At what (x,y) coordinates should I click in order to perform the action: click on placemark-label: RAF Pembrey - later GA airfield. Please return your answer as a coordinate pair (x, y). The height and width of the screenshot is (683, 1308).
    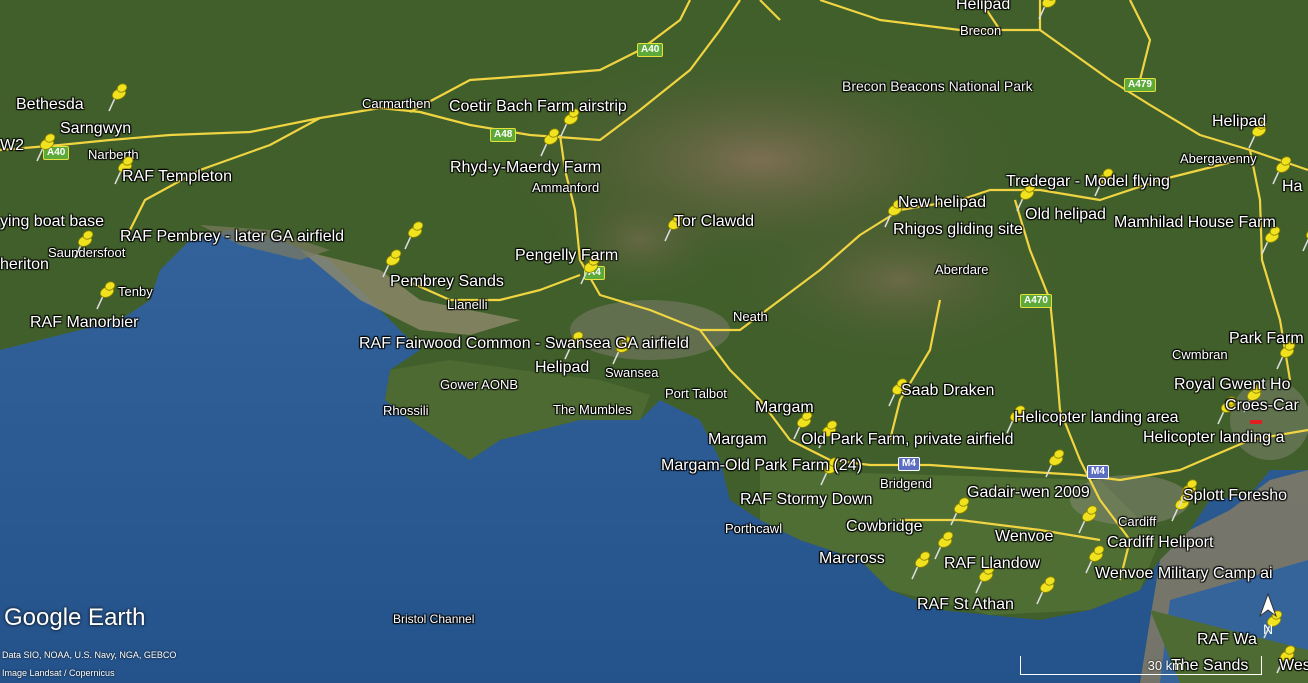
    Looking at the image, I should click on (232, 237).